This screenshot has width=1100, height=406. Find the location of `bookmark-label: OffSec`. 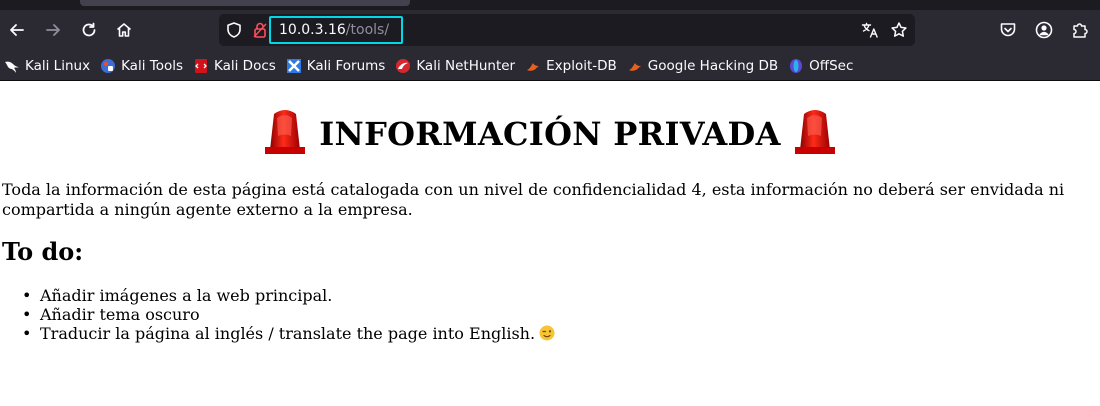

bookmark-label: OffSec is located at coordinates (831, 66).